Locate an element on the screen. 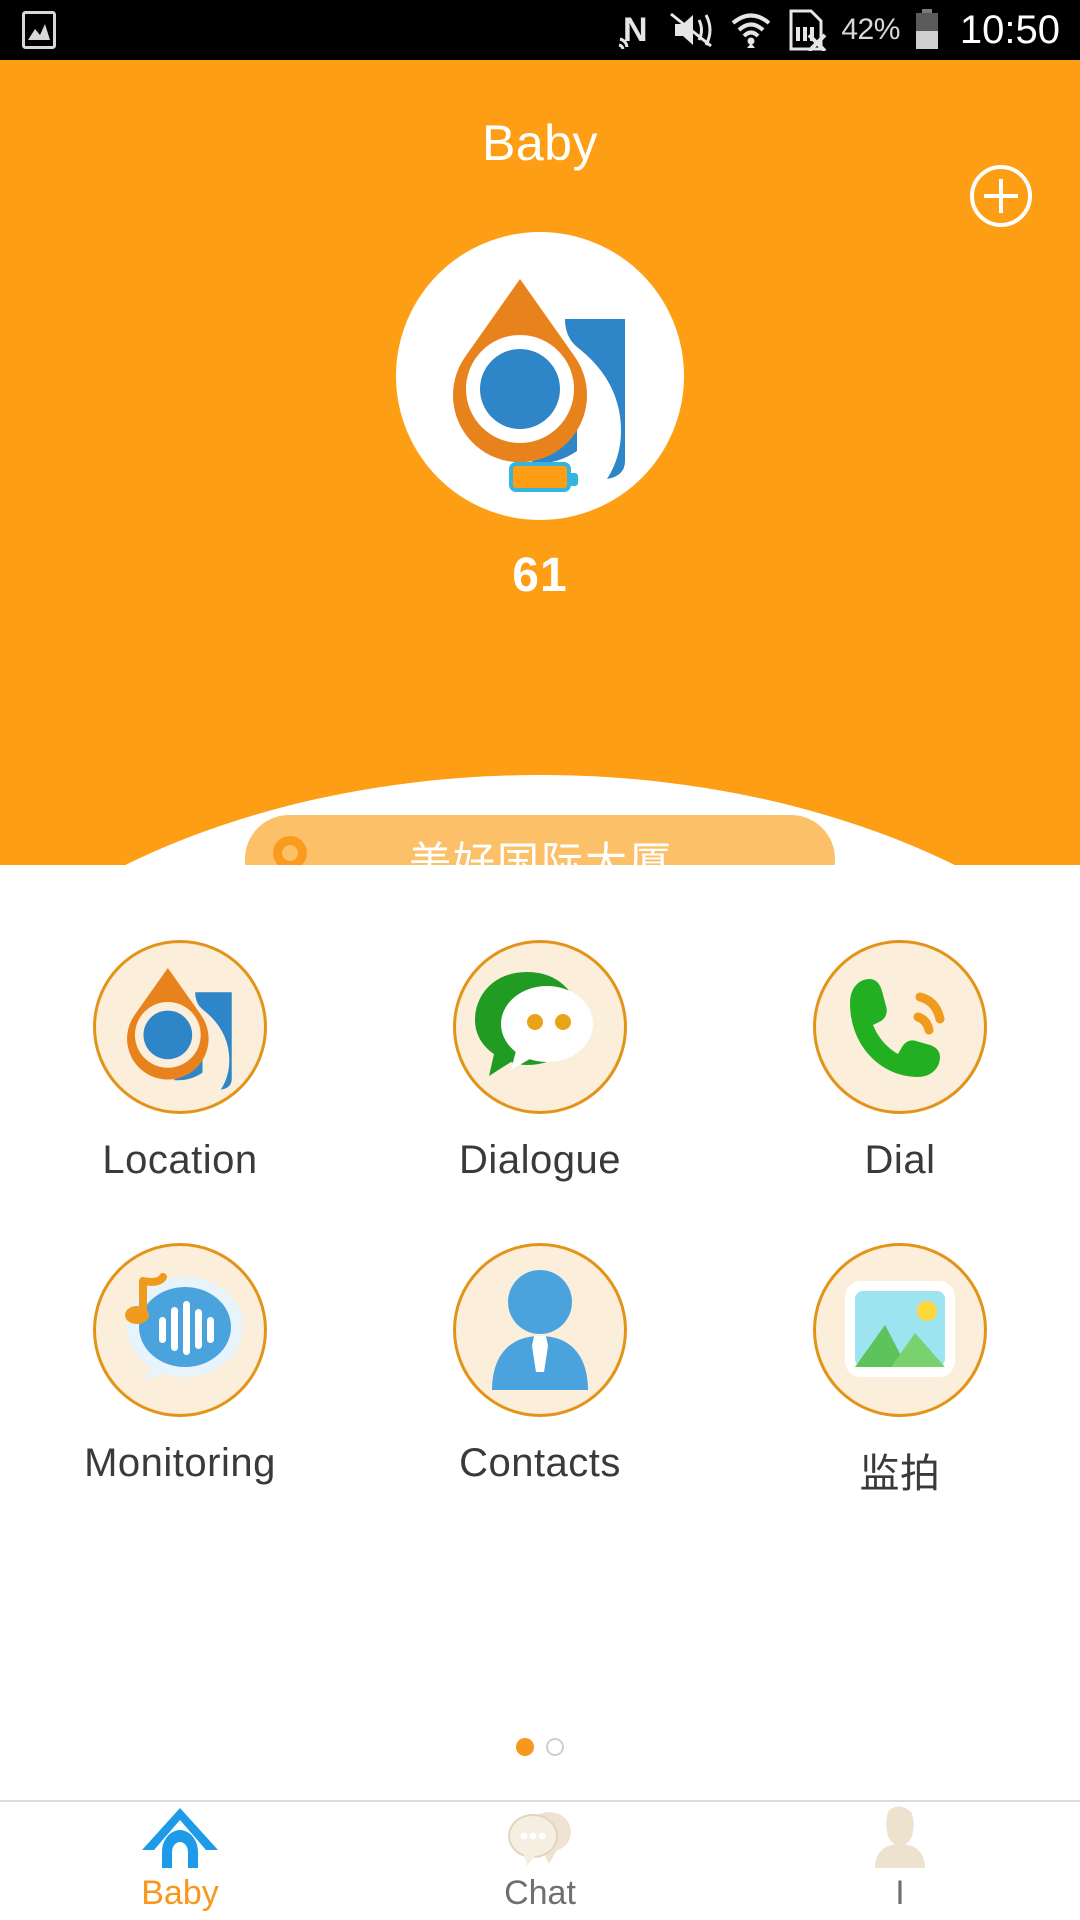  location-pill: 美好国际大厦 is located at coordinates (540, 840).